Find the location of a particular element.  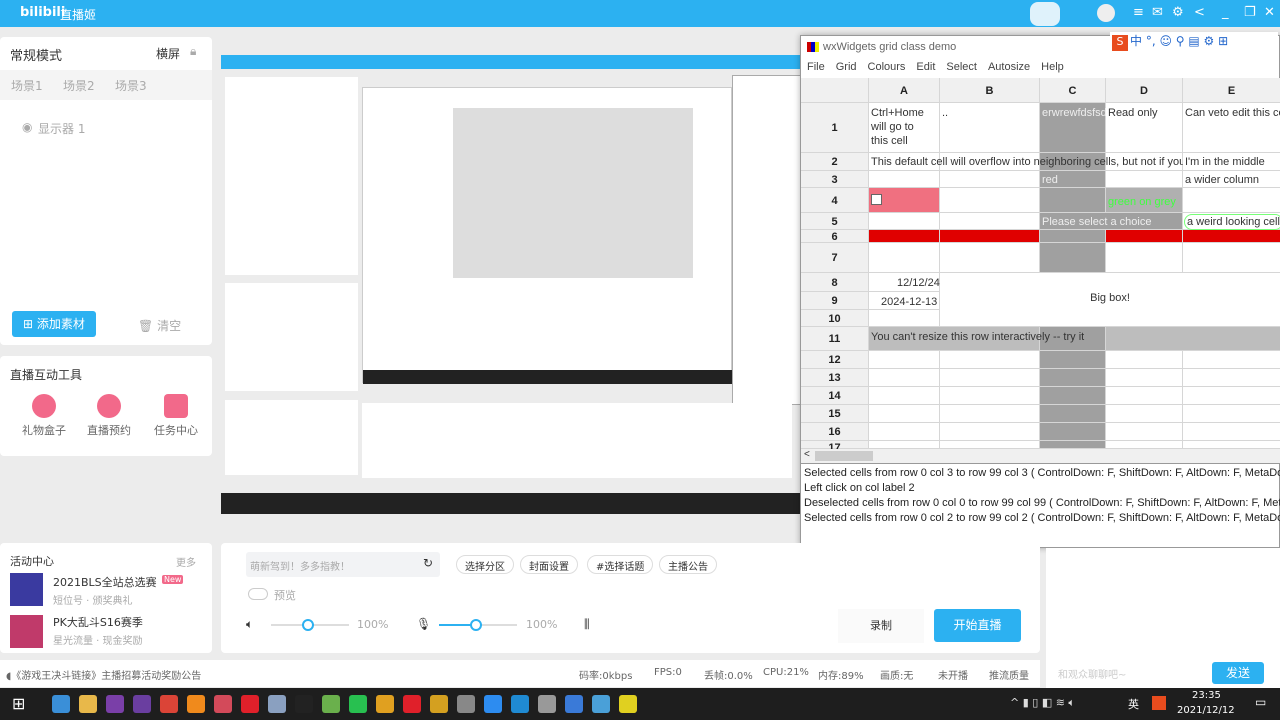

menu-colours: Colours is located at coordinates (887, 67).